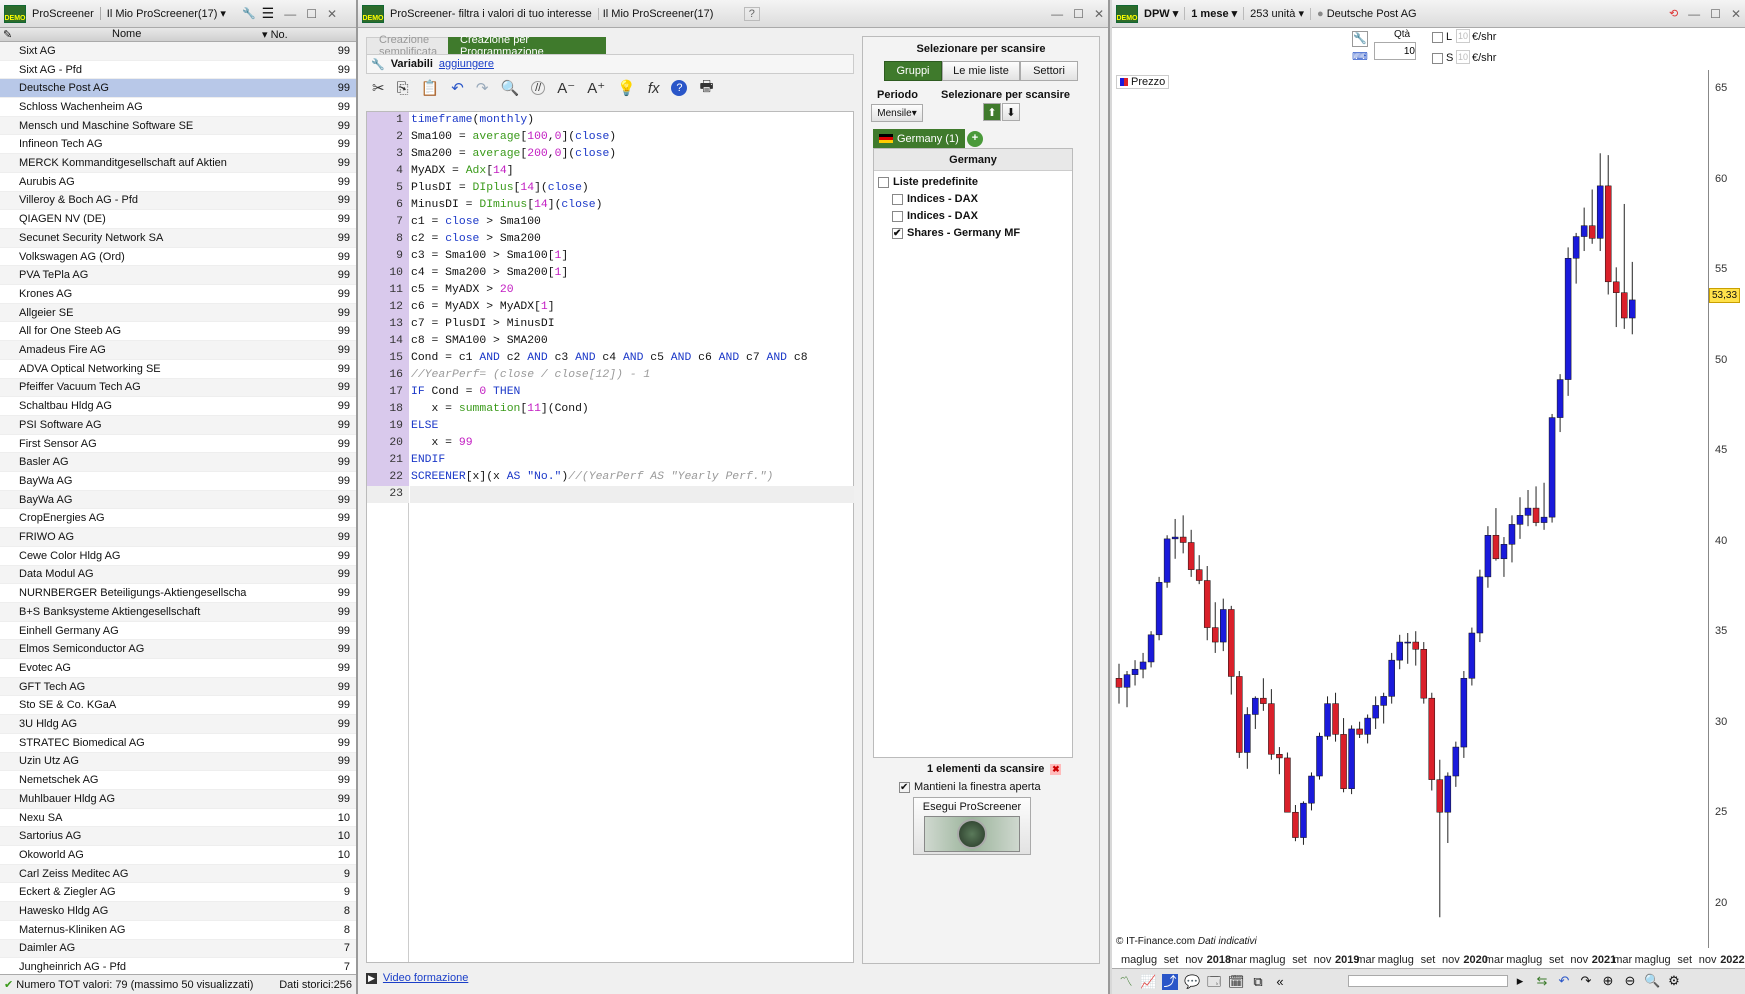 The image size is (1745, 994). What do you see at coordinates (1463, 36) in the screenshot?
I see `long-val: 10` at bounding box center [1463, 36].